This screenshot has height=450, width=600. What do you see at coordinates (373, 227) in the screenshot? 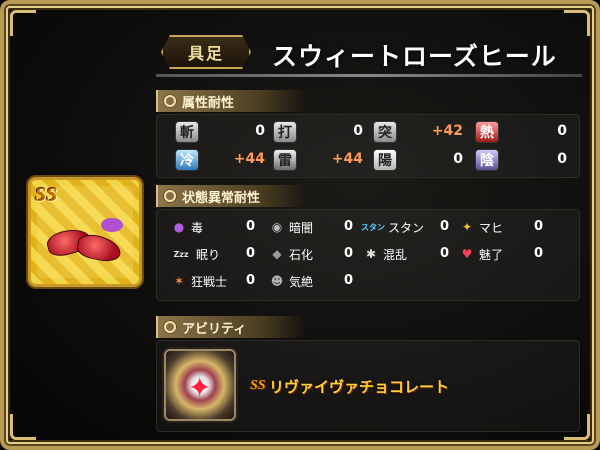
I see `stun-icon: スタン` at bounding box center [373, 227].